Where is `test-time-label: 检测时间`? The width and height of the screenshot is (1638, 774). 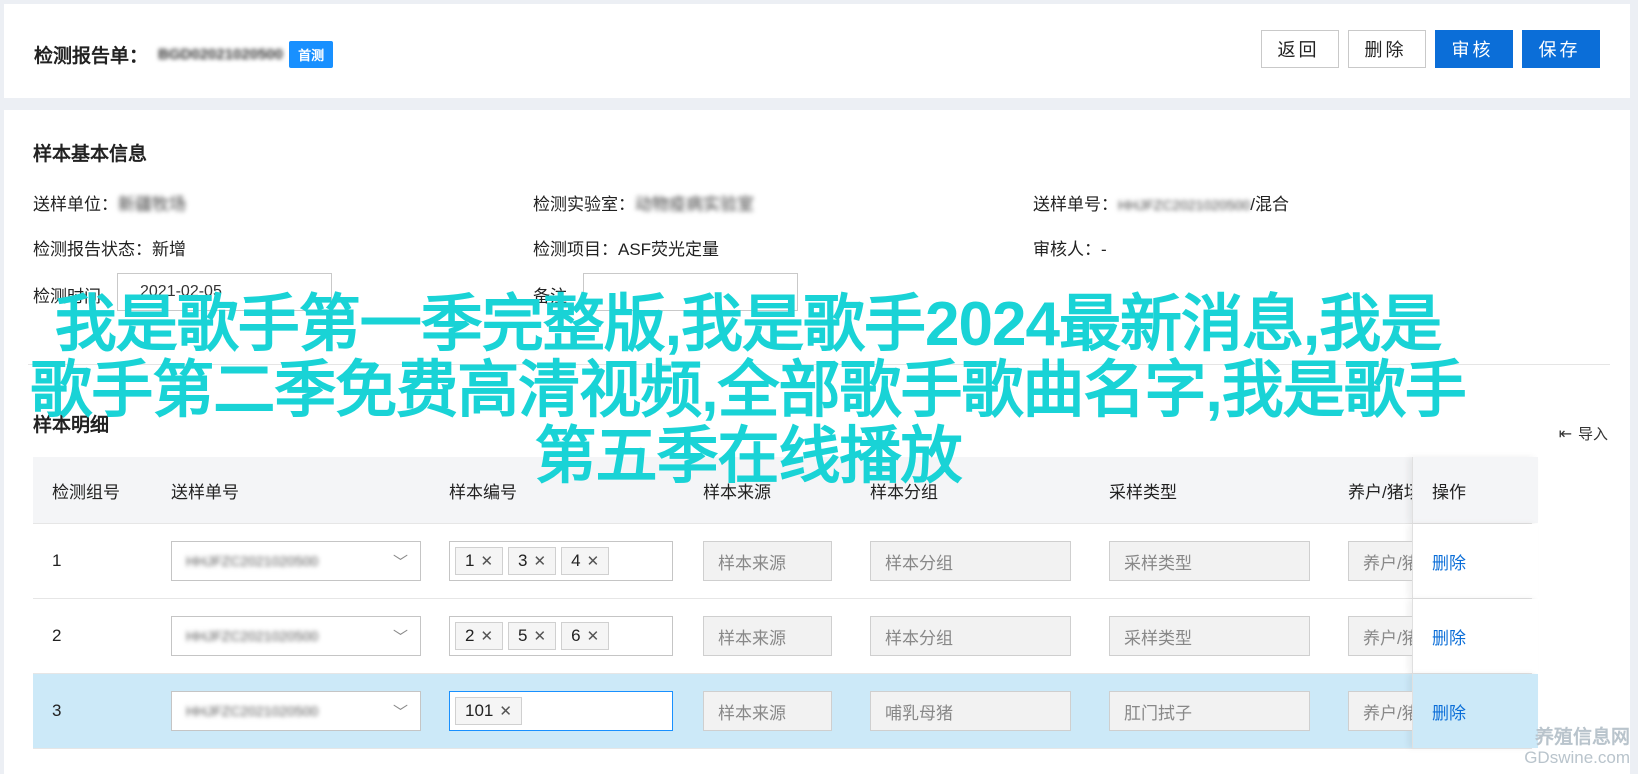 test-time-label: 检测时间 is located at coordinates (67, 296).